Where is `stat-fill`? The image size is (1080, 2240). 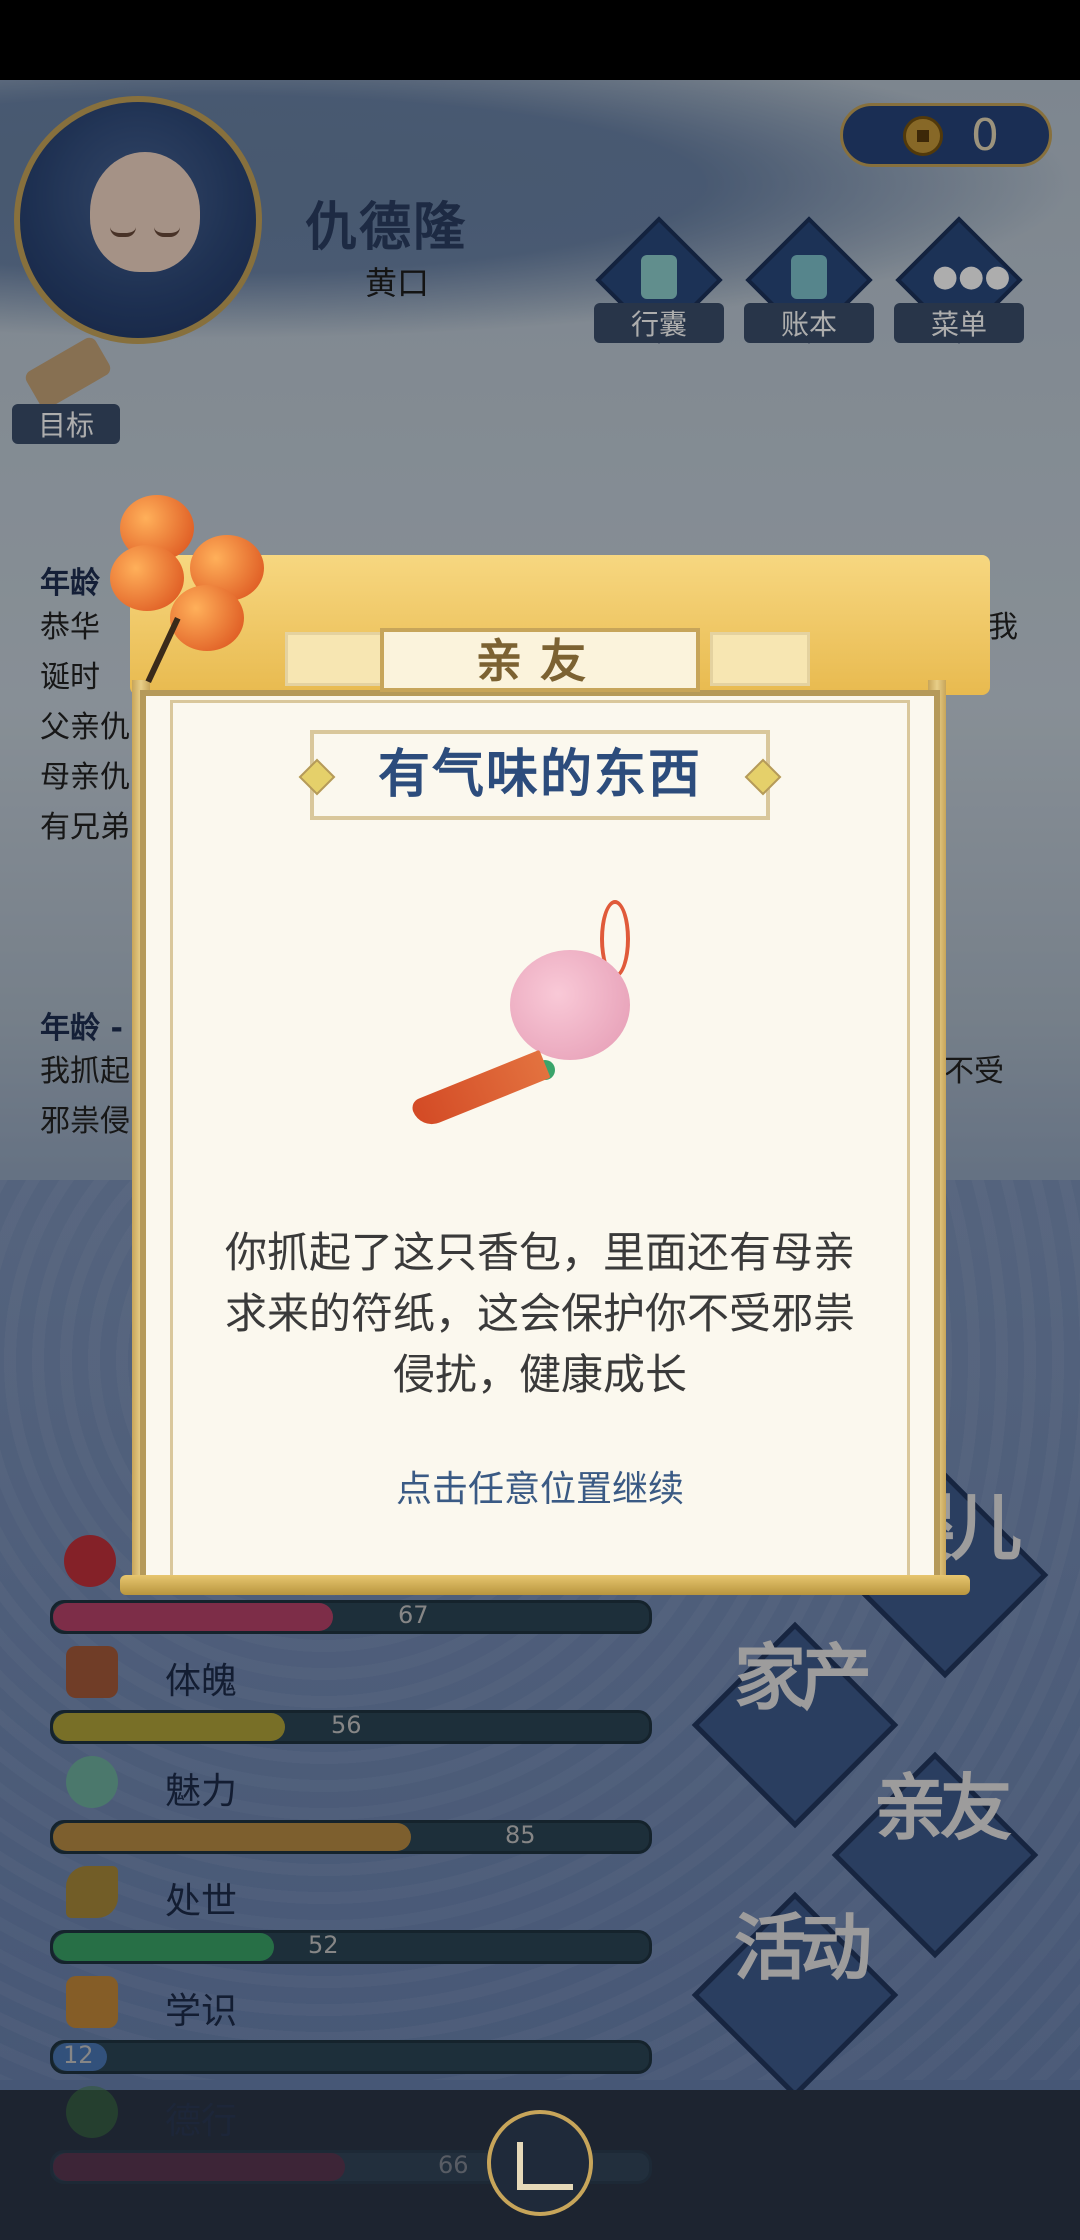 stat-fill is located at coordinates (199, 2167).